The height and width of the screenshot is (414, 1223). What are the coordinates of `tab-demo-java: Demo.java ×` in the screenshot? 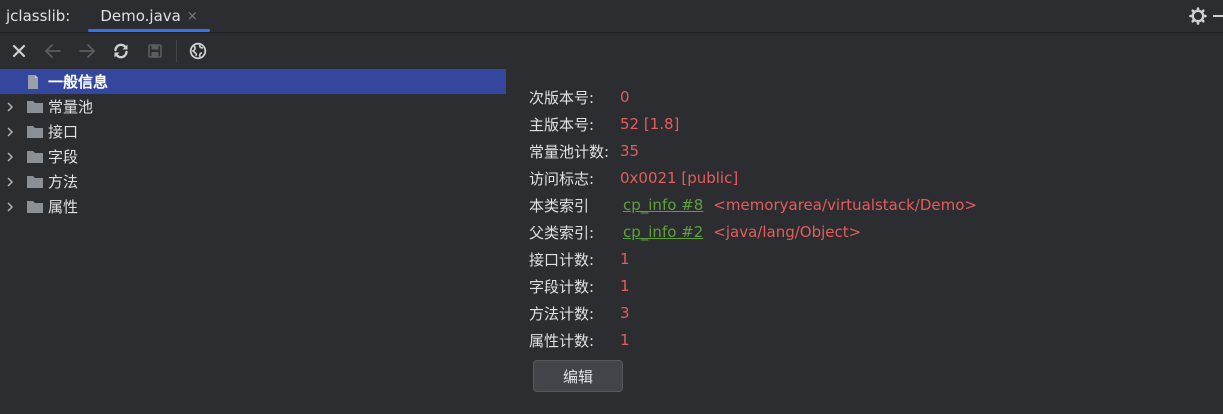 It's located at (149, 16).